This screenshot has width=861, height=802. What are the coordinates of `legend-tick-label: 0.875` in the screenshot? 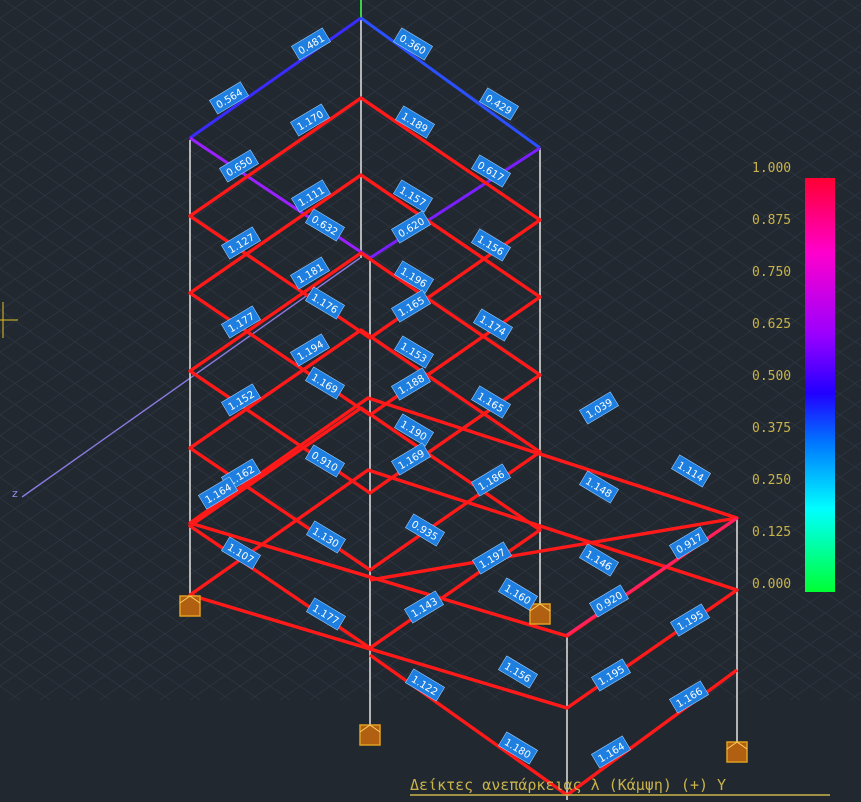 It's located at (771, 220).